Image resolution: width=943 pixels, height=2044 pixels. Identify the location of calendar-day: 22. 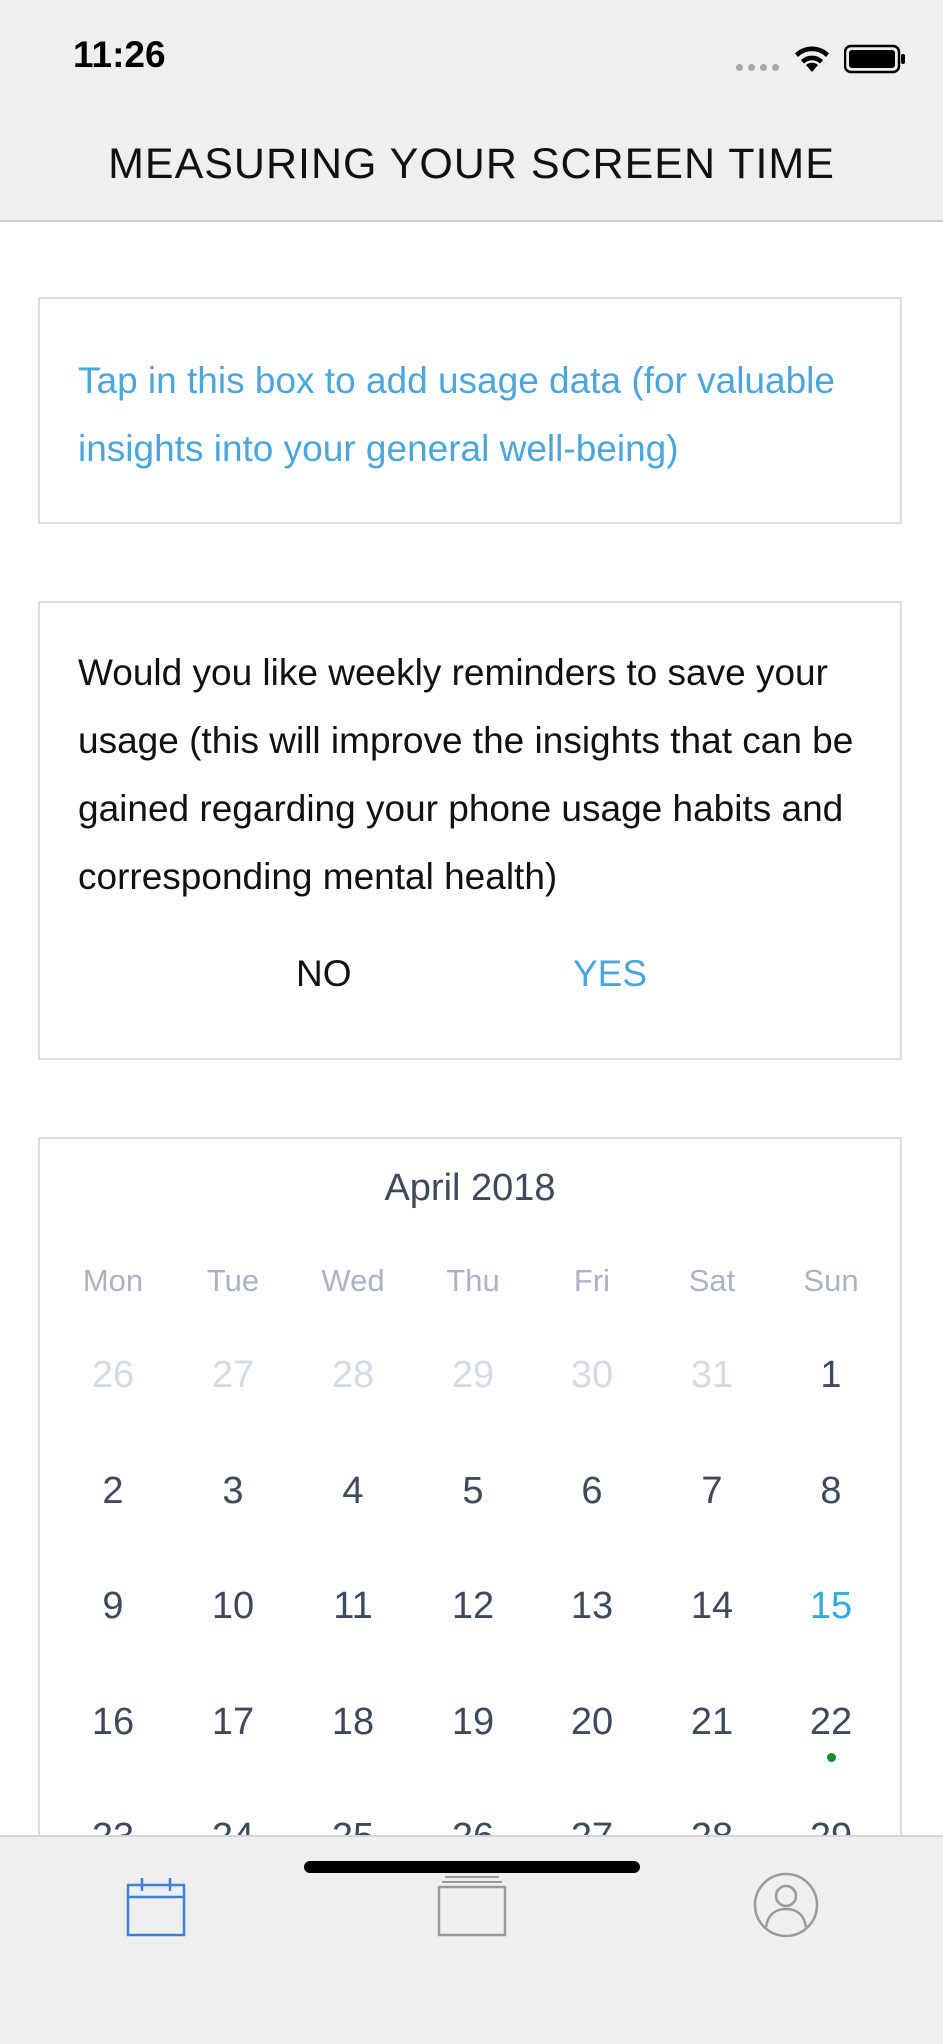
(831, 1722).